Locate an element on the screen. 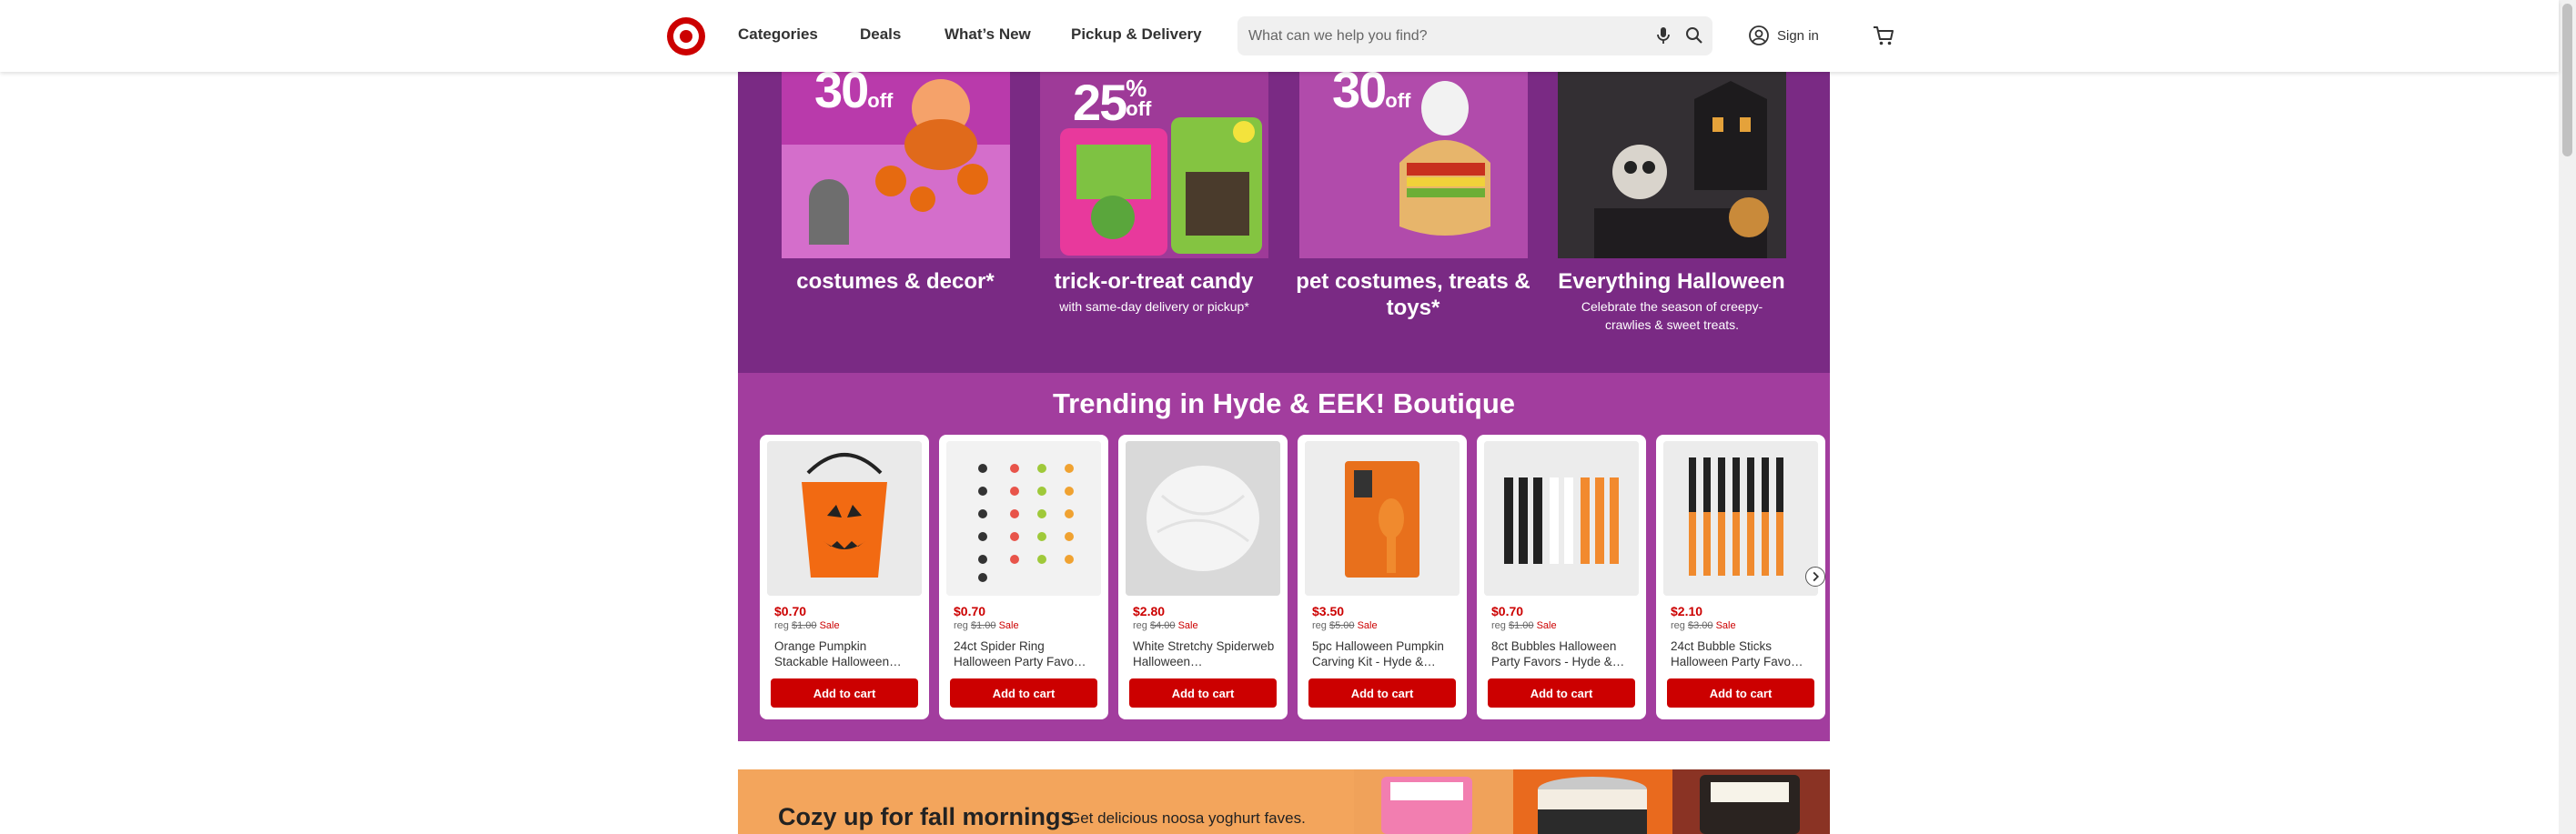  scrollbar-thumb is located at coordinates (2567, 80).